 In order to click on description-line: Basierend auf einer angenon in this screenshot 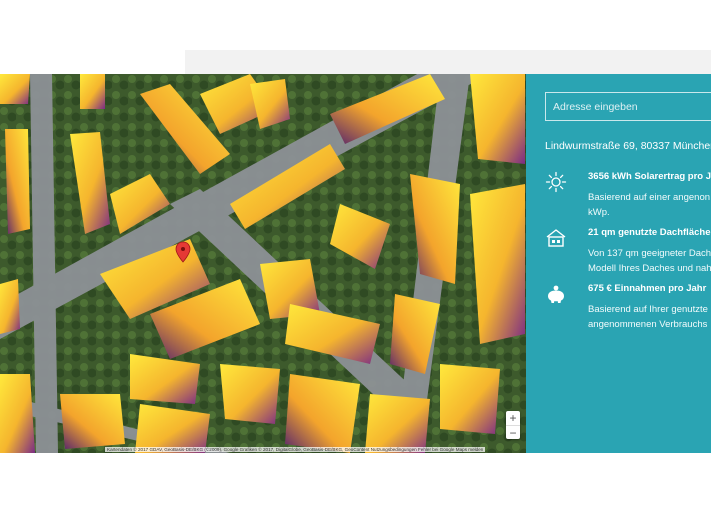, I will do `click(649, 197)`.